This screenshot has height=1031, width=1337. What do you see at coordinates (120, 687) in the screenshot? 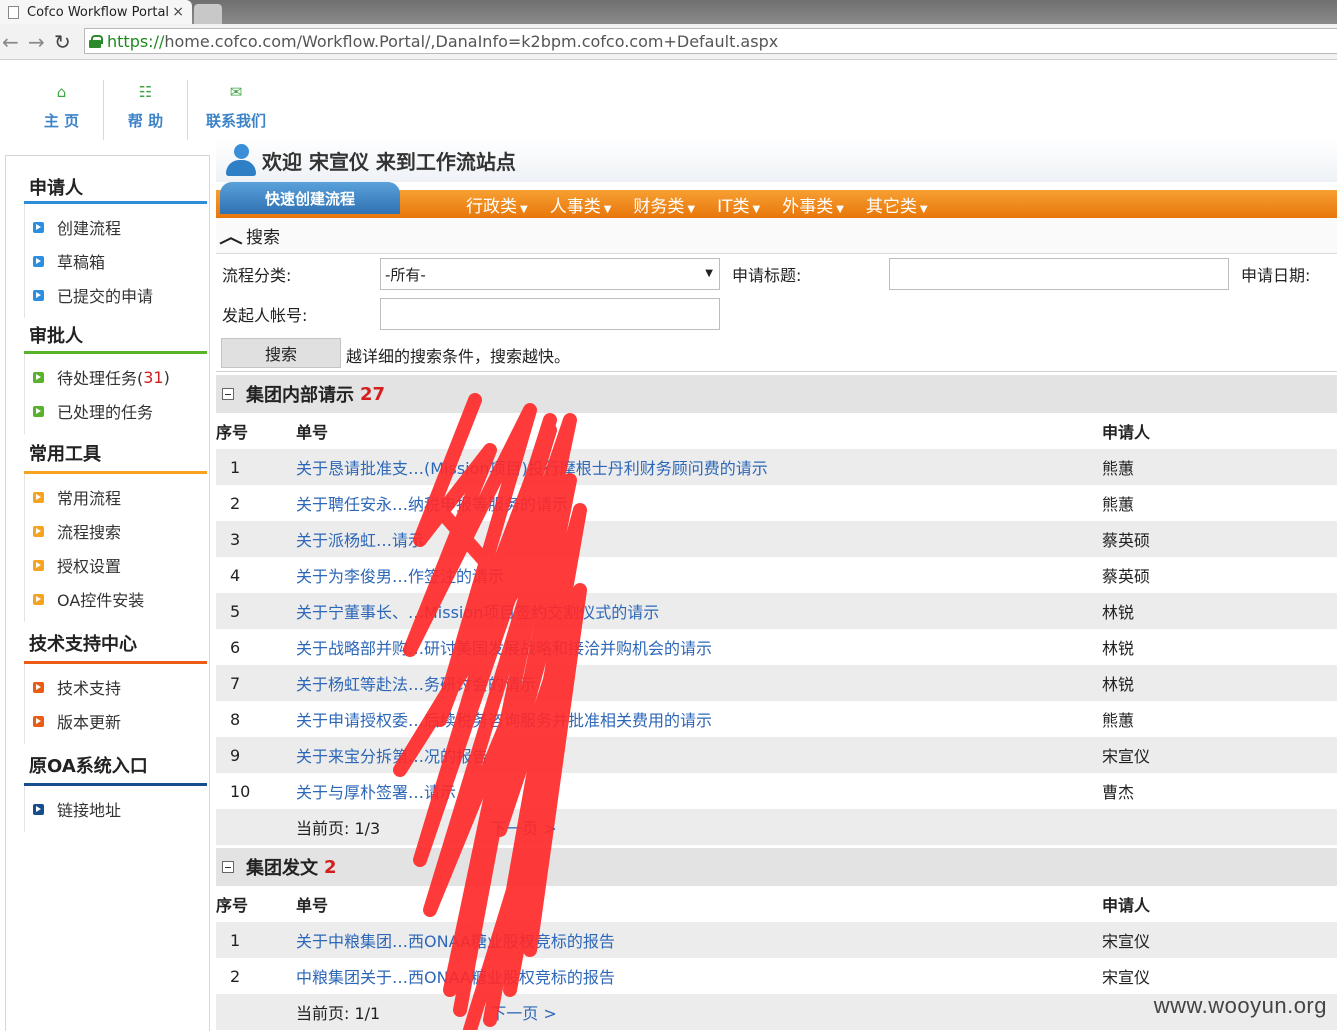
I see `sidebar-item-tech-support: 技术支持` at bounding box center [120, 687].